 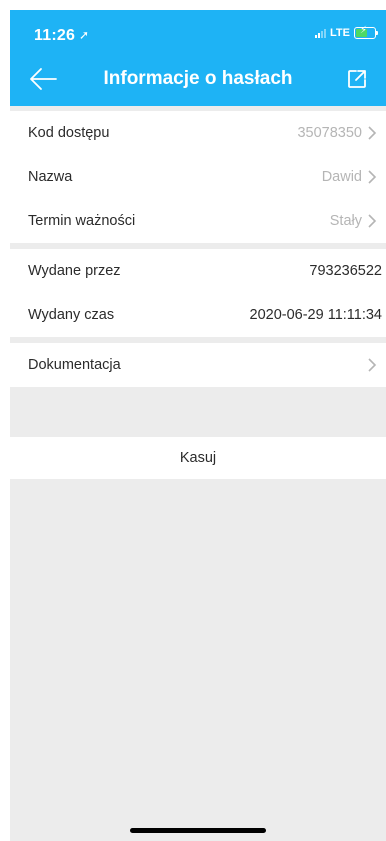 I want to click on name-row: Nazwa Dawid, so click(x=198, y=177).